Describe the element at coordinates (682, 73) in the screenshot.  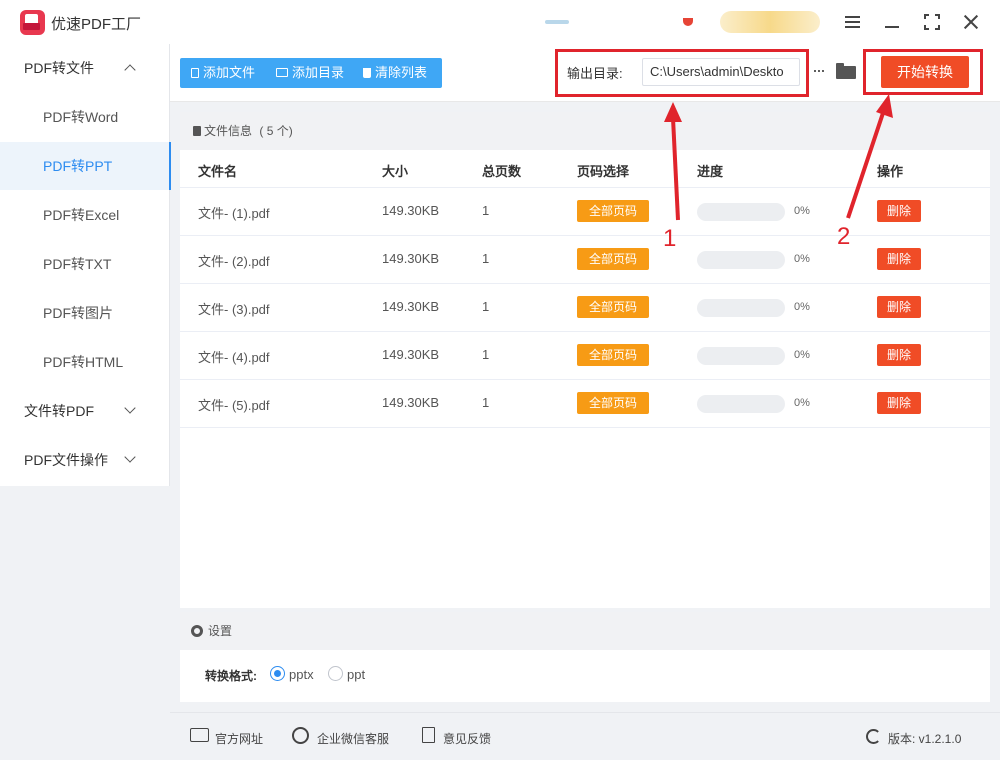
I see `annotation-box-output` at that location.